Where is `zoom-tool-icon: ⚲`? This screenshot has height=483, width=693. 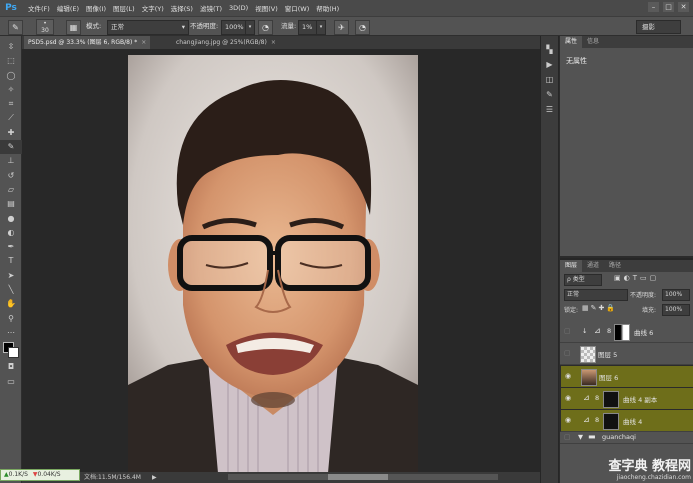 zoom-tool-icon: ⚲ is located at coordinates (11, 319).